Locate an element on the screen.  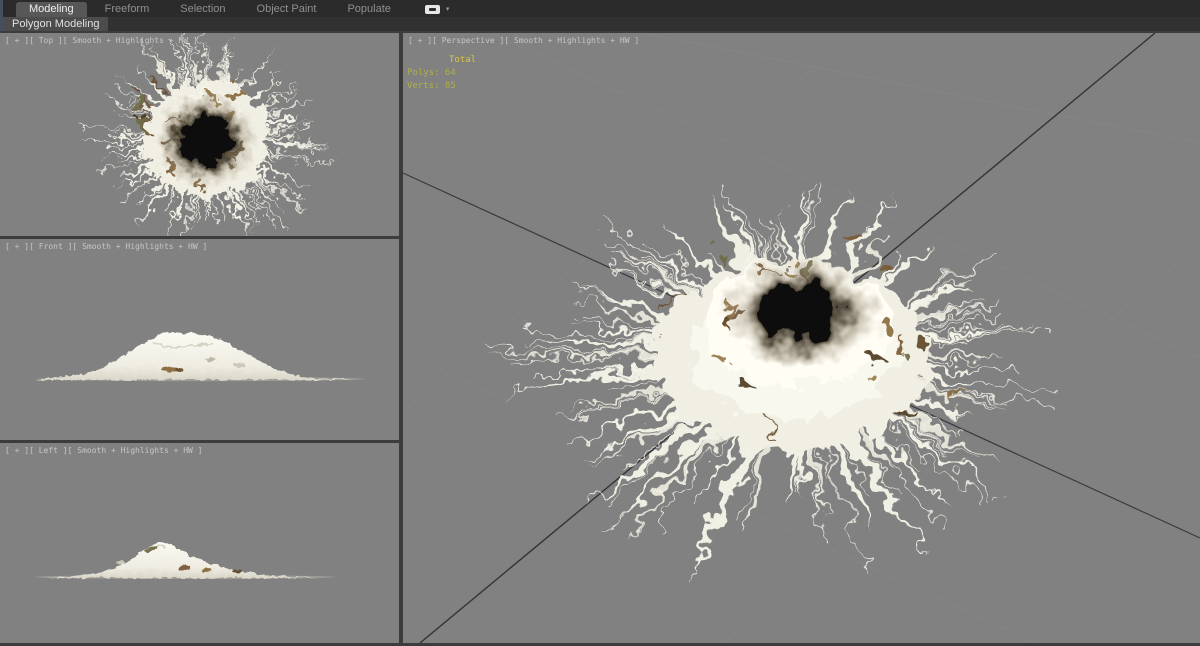
front-view-model is located at coordinates (200, 357).